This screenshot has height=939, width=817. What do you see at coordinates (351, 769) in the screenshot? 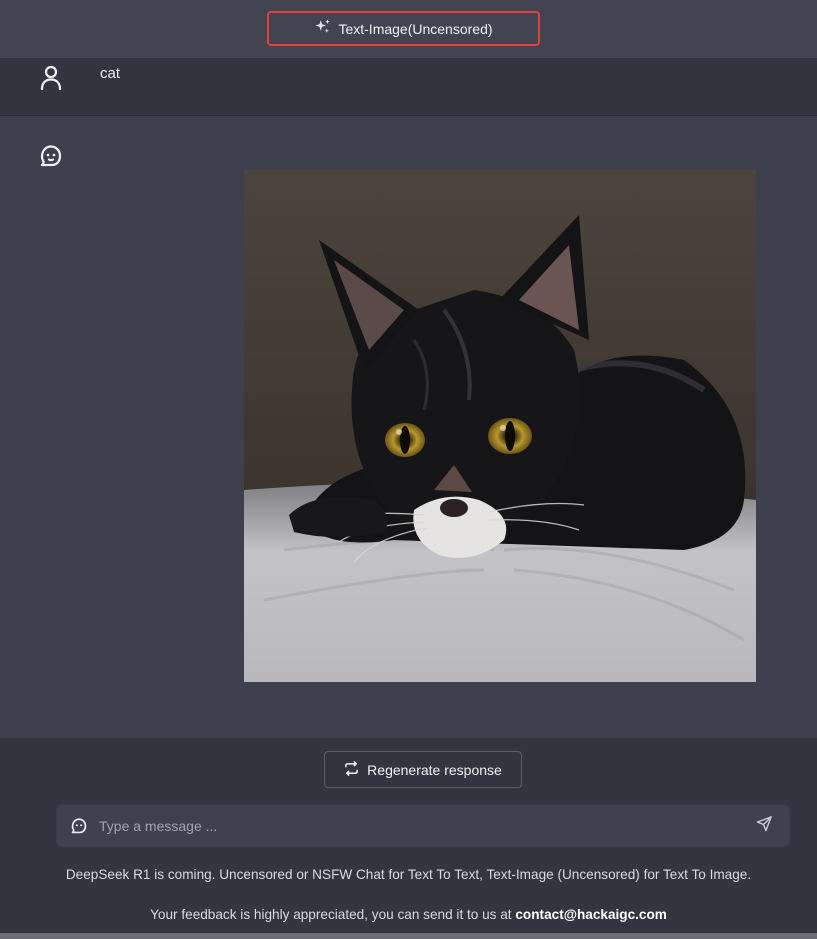
I see `refresh-icon` at bounding box center [351, 769].